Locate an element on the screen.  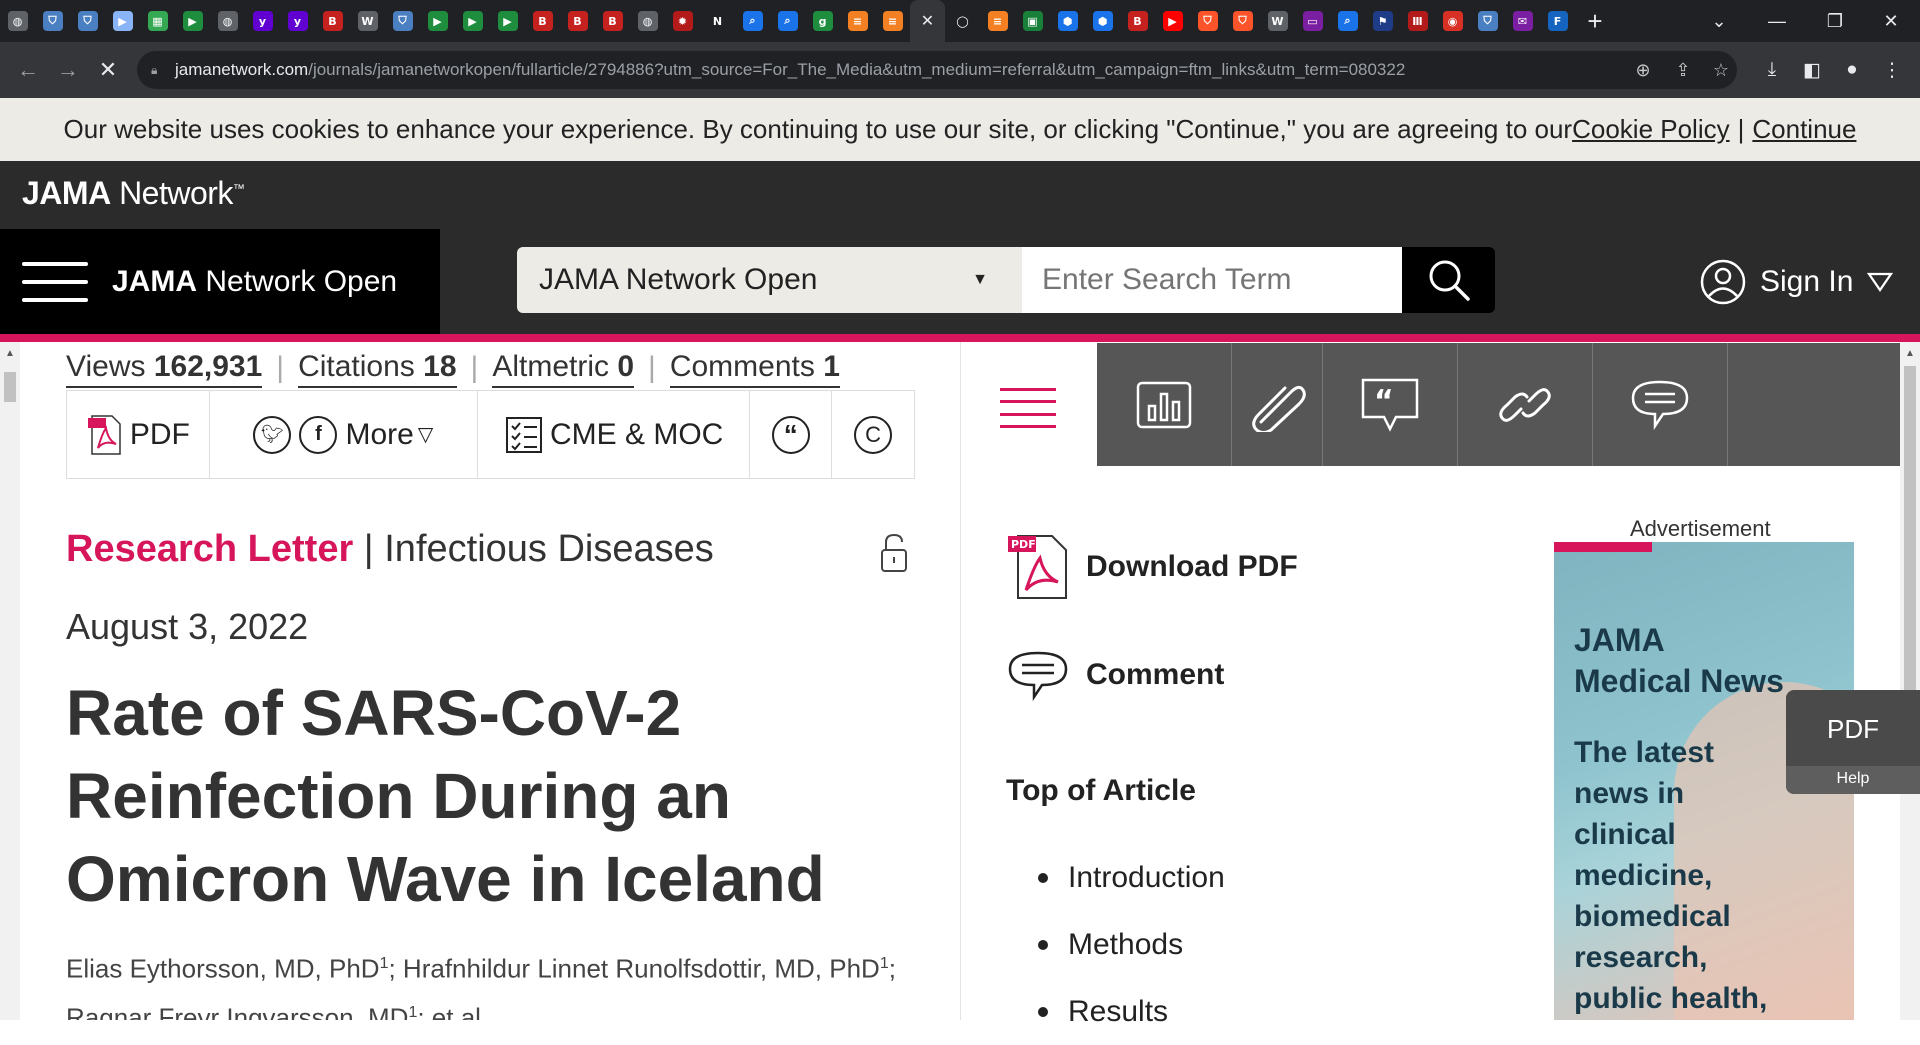
toc-item-methods: Methods is located at coordinates (1146, 944).